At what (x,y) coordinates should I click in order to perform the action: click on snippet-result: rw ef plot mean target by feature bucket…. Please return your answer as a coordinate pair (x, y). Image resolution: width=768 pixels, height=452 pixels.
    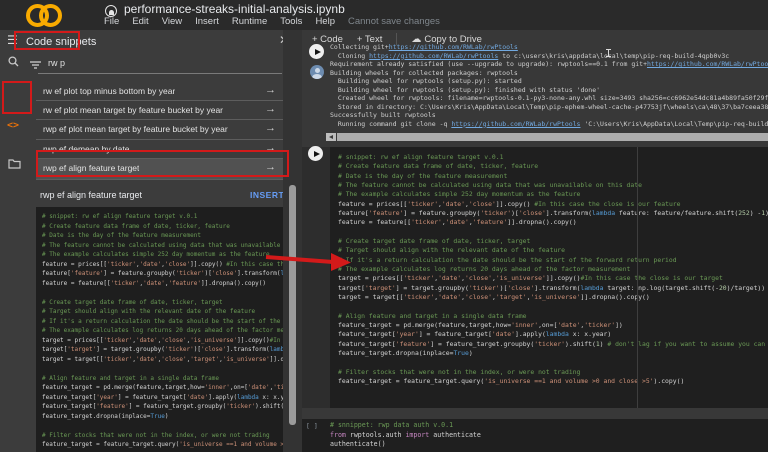
    Looking at the image, I should click on (160, 111).